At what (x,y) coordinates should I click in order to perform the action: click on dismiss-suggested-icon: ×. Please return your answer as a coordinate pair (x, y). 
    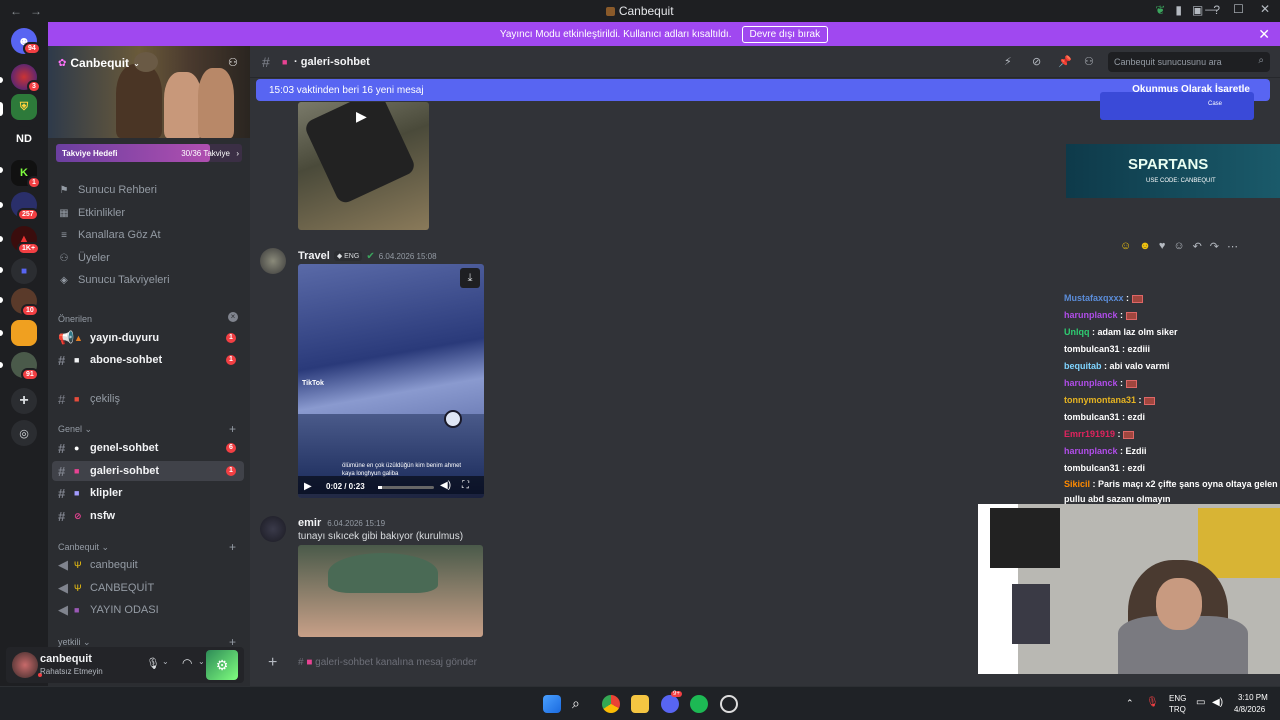
    Looking at the image, I should click on (233, 317).